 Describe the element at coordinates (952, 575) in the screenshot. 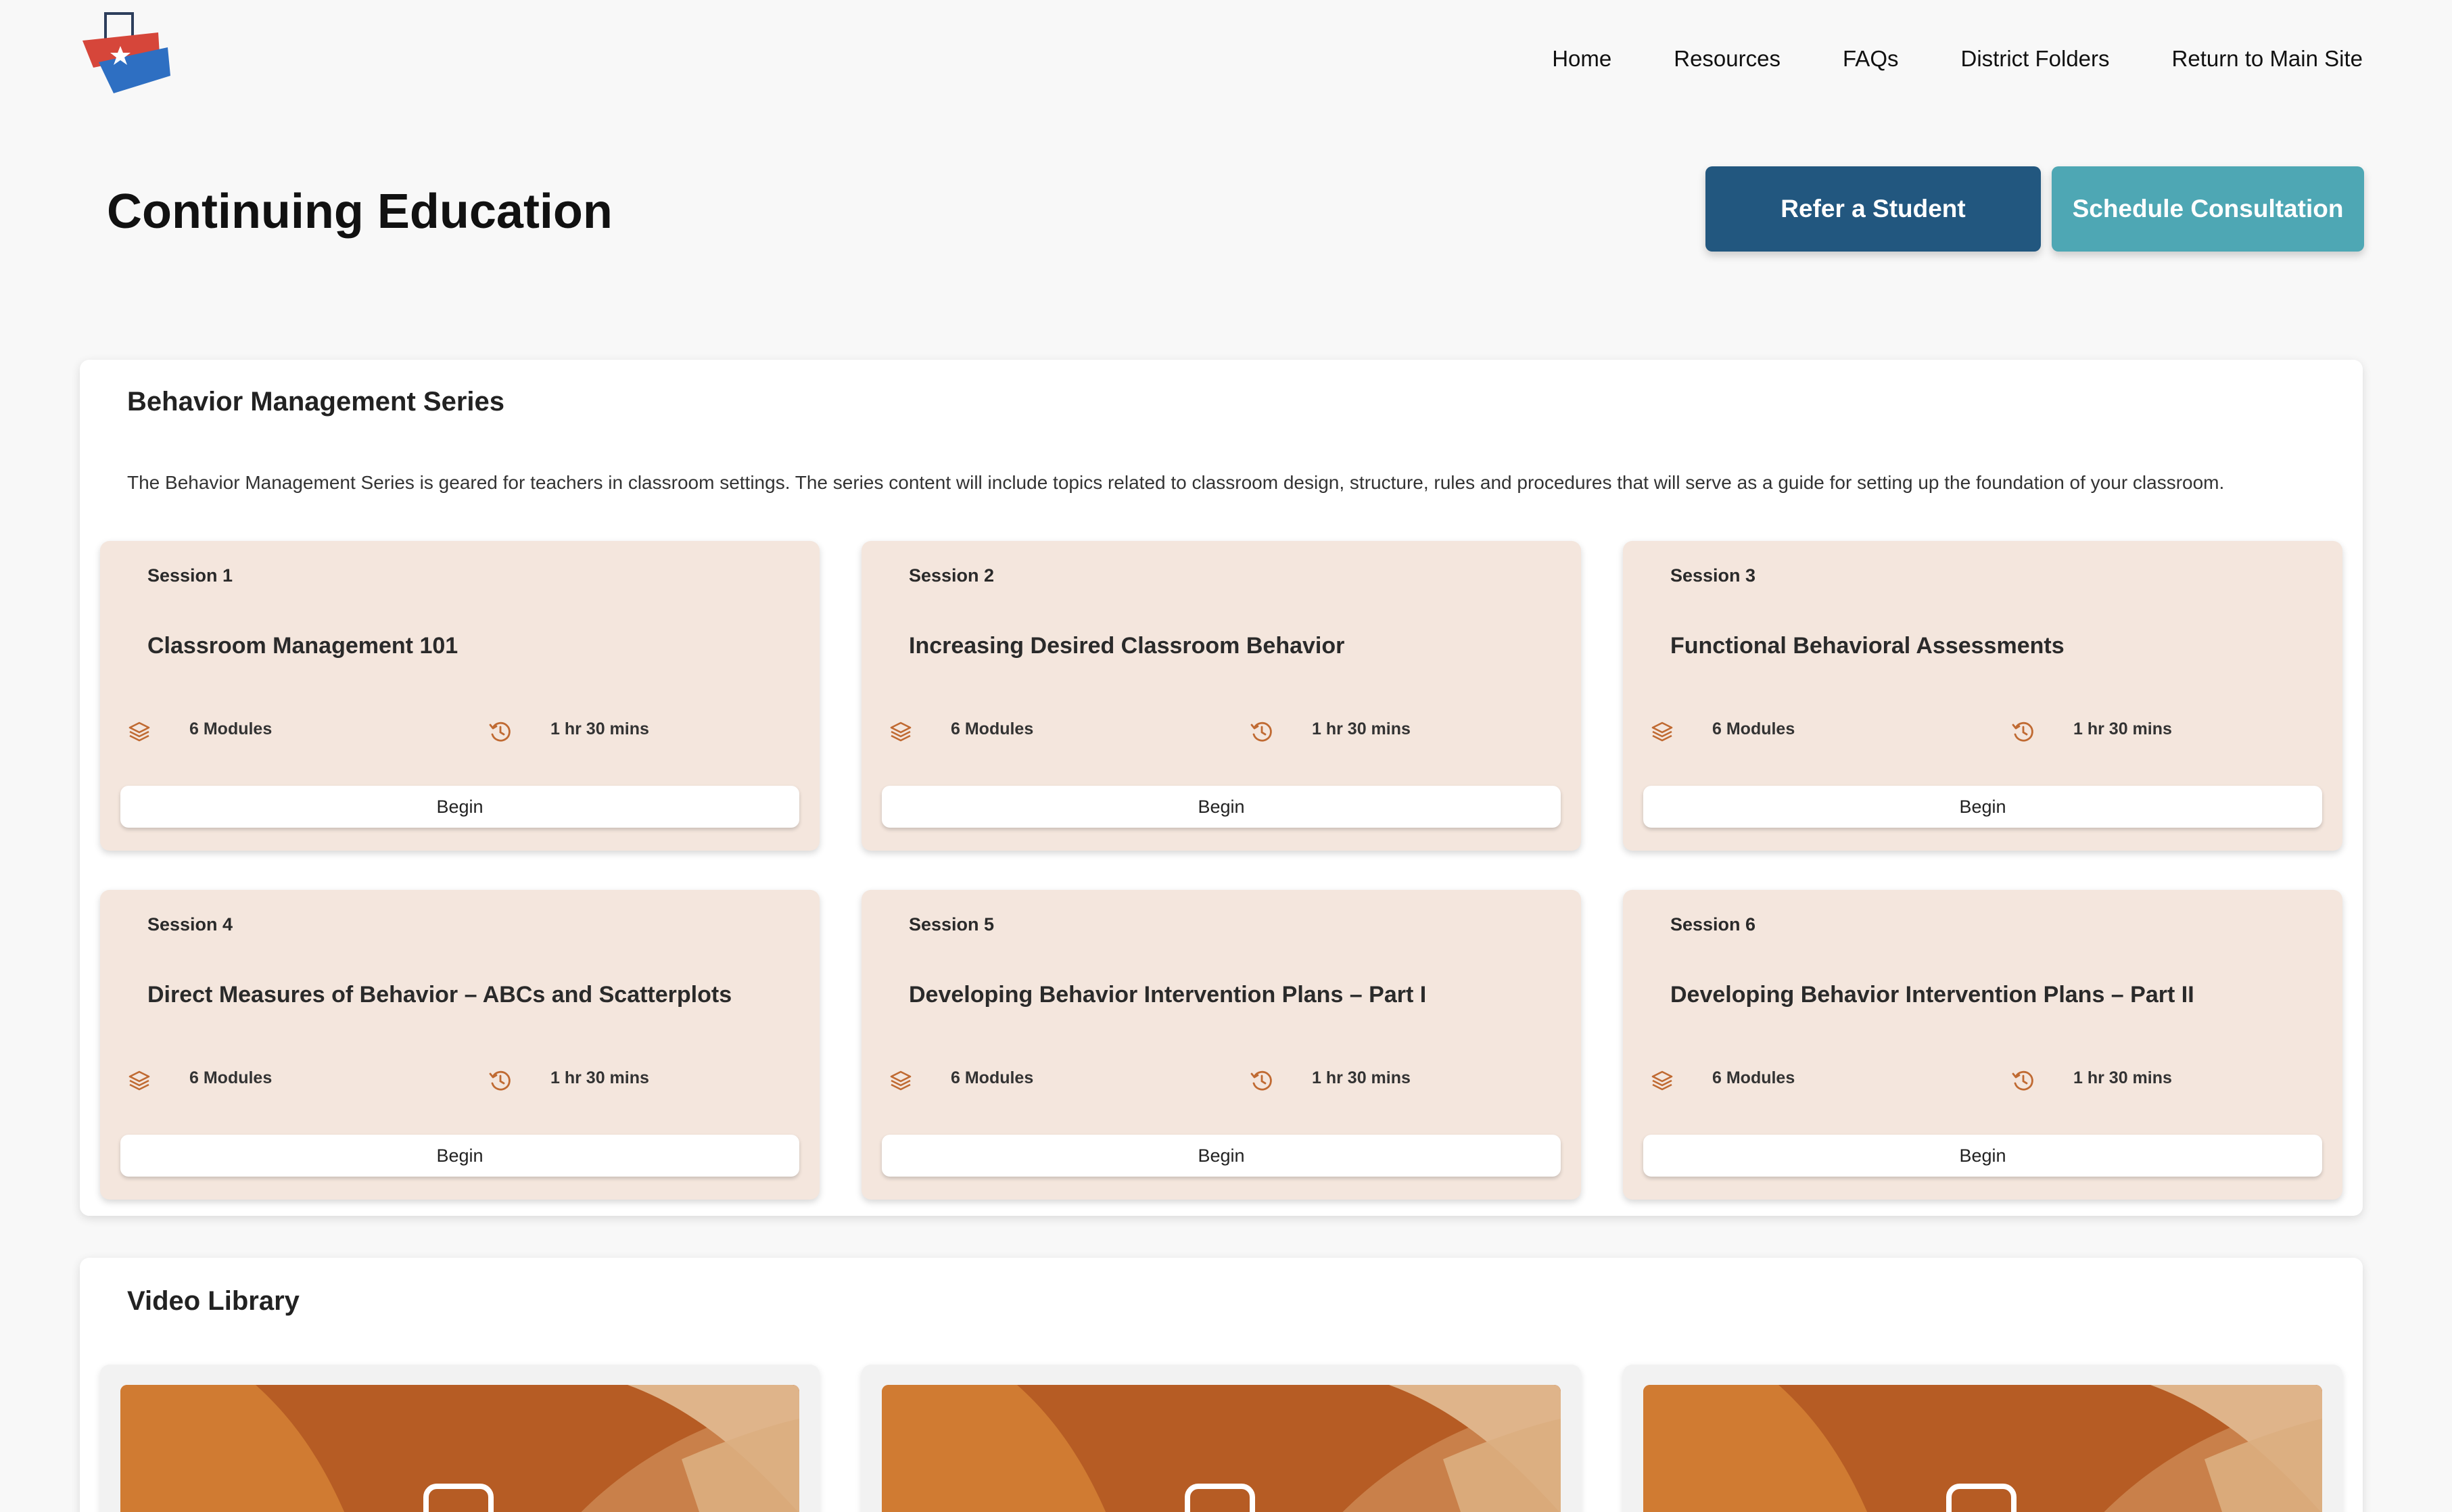

I see `session-label: Session 2` at that location.